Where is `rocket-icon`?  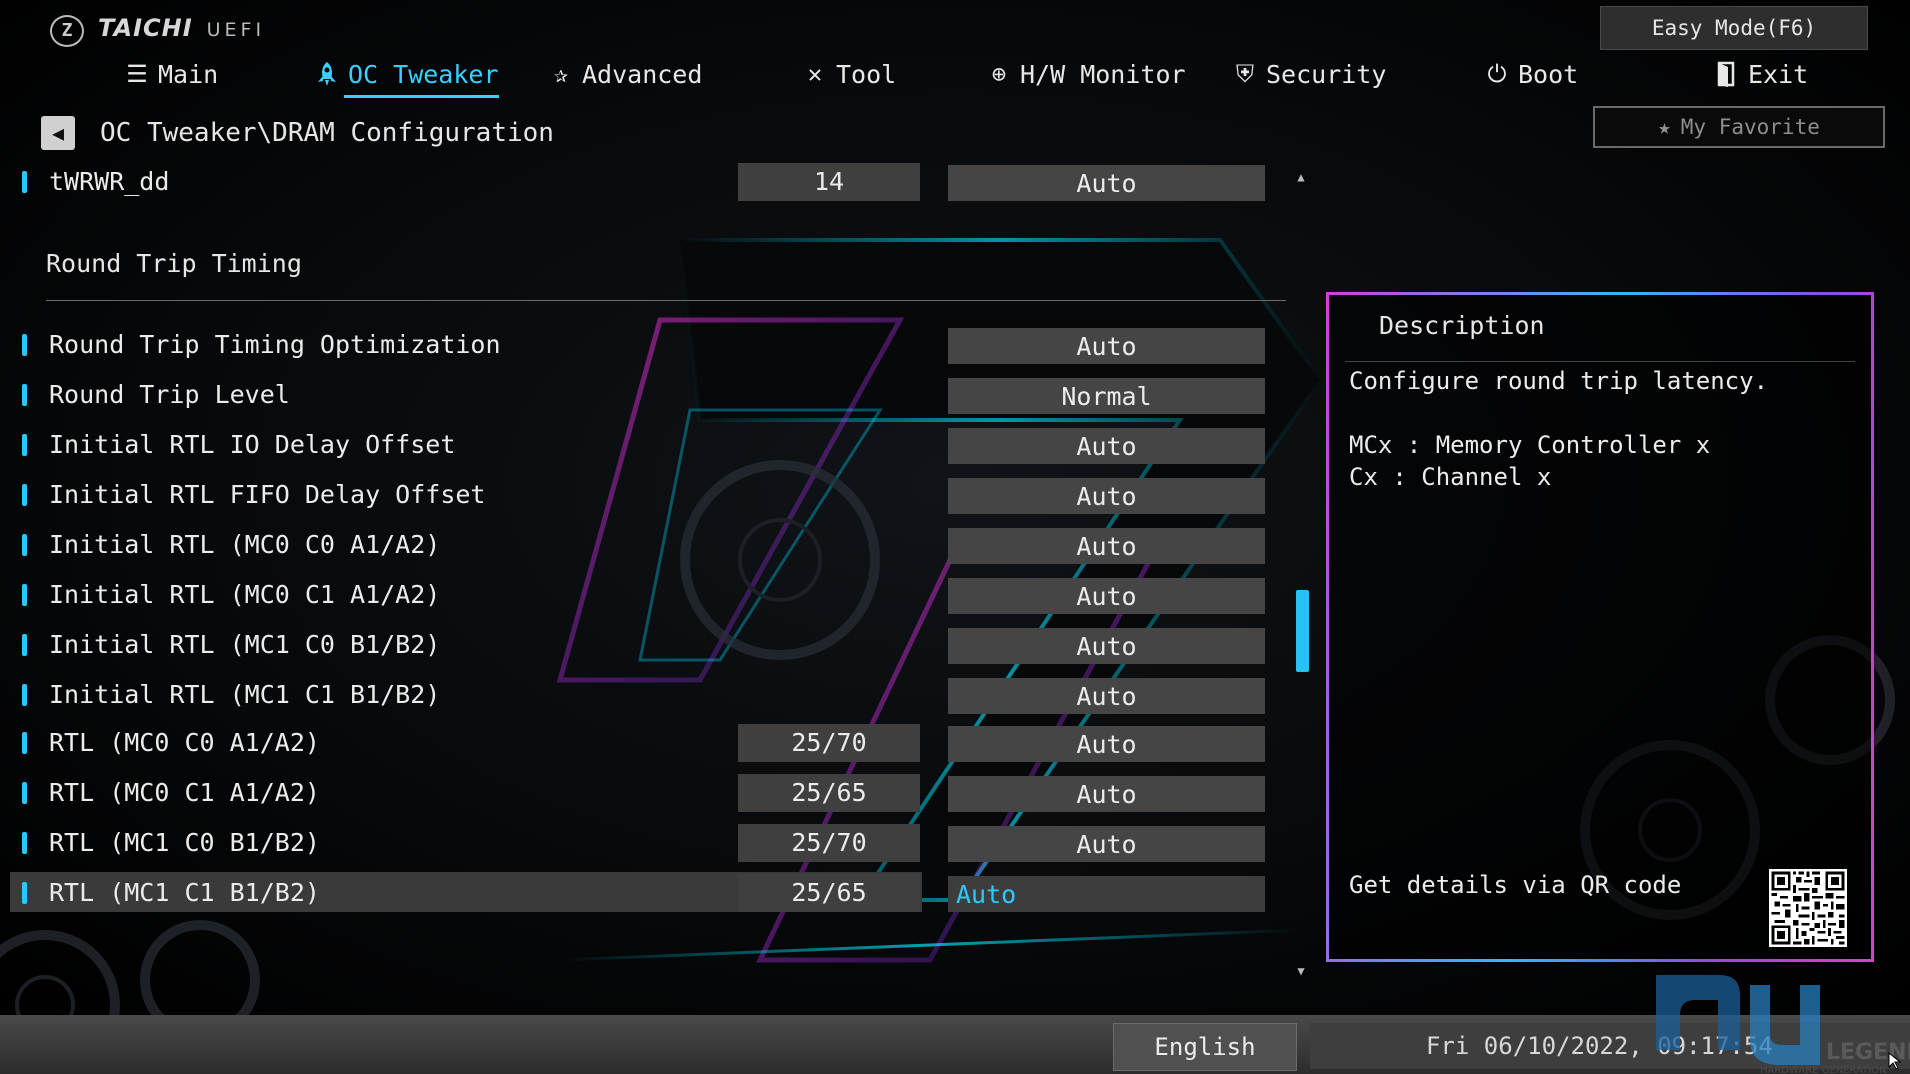
rocket-icon is located at coordinates (327, 74).